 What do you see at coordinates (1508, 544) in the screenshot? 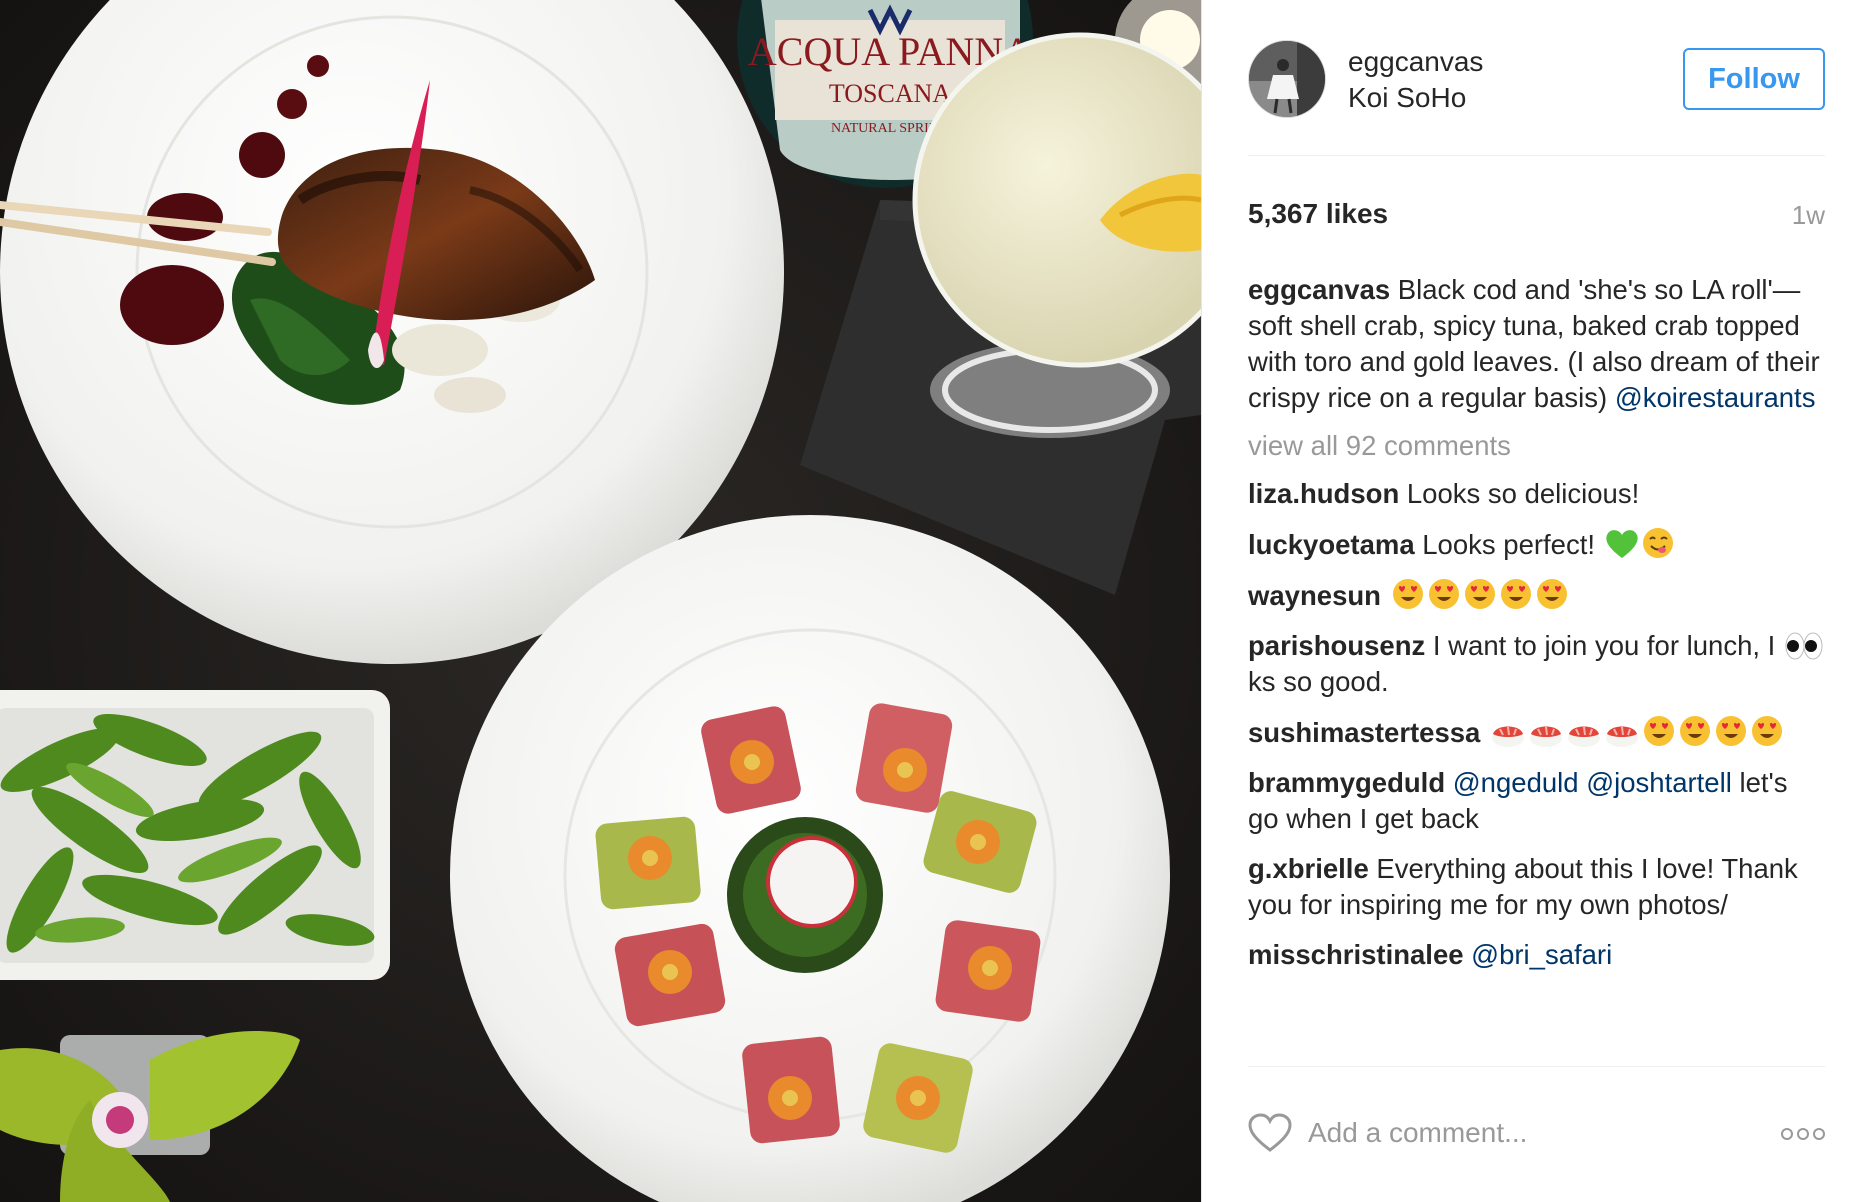
I see `comment-text: Looks perfect!` at bounding box center [1508, 544].